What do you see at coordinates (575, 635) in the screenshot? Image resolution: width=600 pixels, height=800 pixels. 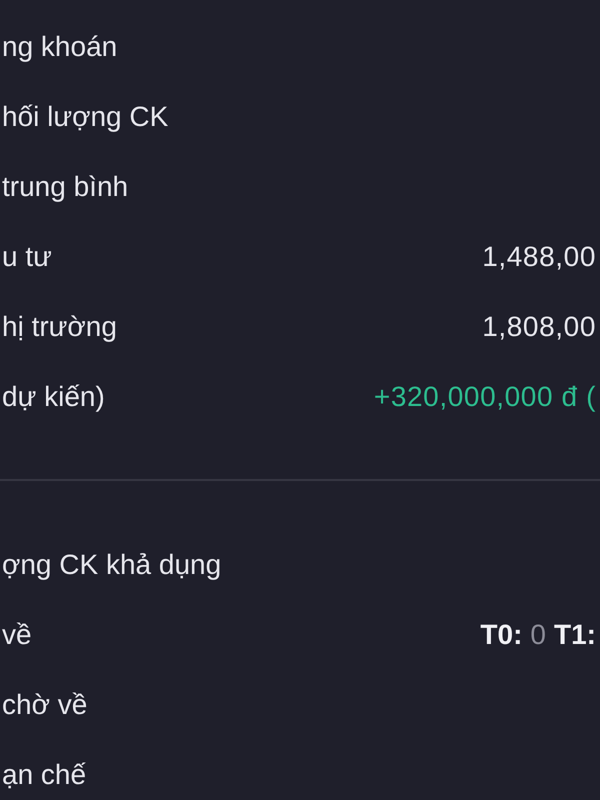 I see `term-label: T1:` at bounding box center [575, 635].